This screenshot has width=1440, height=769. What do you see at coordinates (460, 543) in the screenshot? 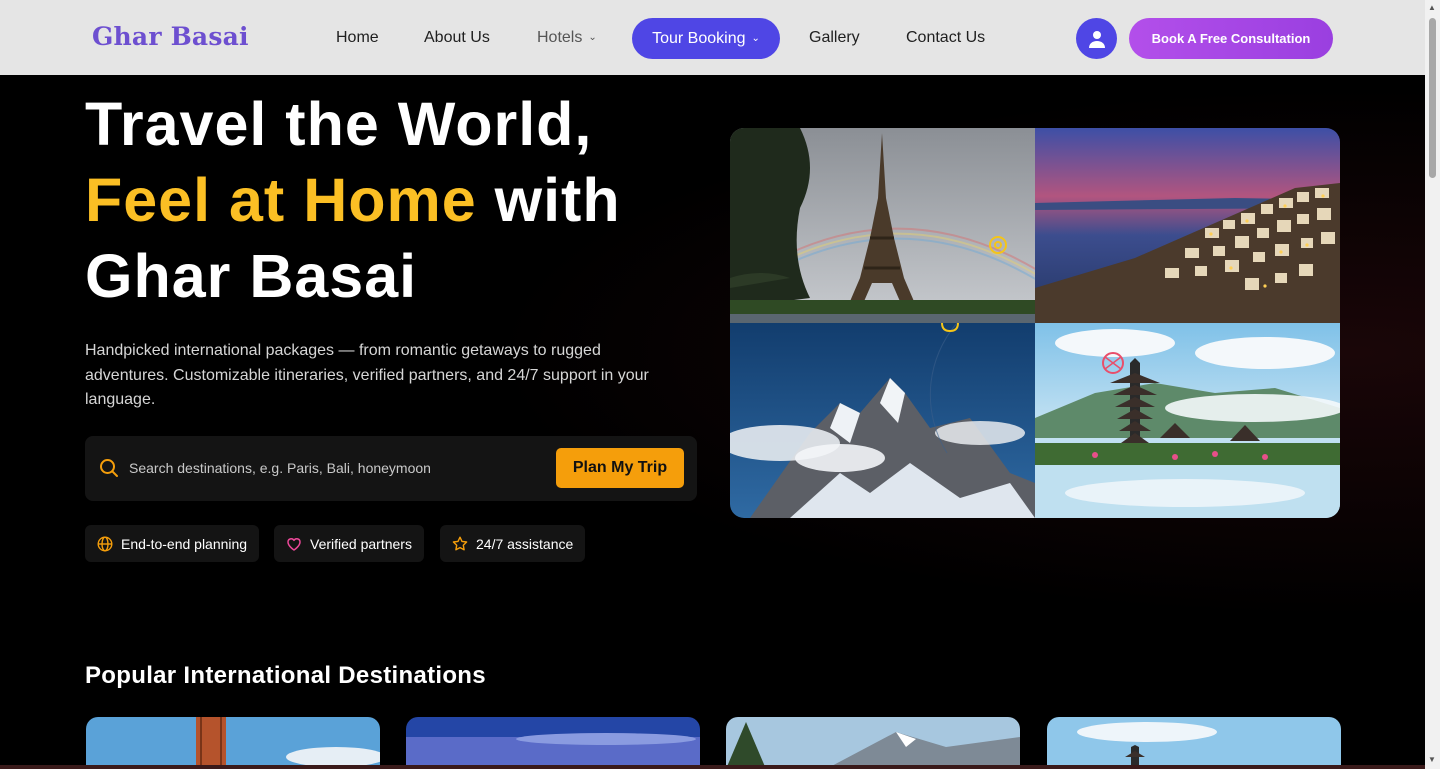
I see `star-icon` at bounding box center [460, 543].